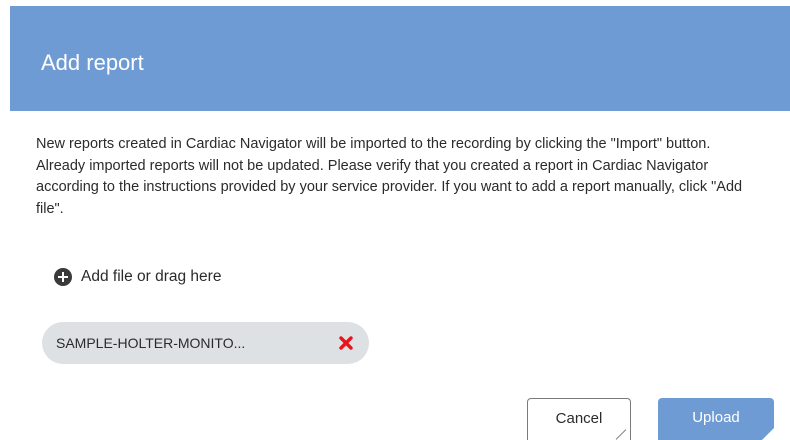  What do you see at coordinates (346, 343) in the screenshot?
I see `remove-cross-icon` at bounding box center [346, 343].